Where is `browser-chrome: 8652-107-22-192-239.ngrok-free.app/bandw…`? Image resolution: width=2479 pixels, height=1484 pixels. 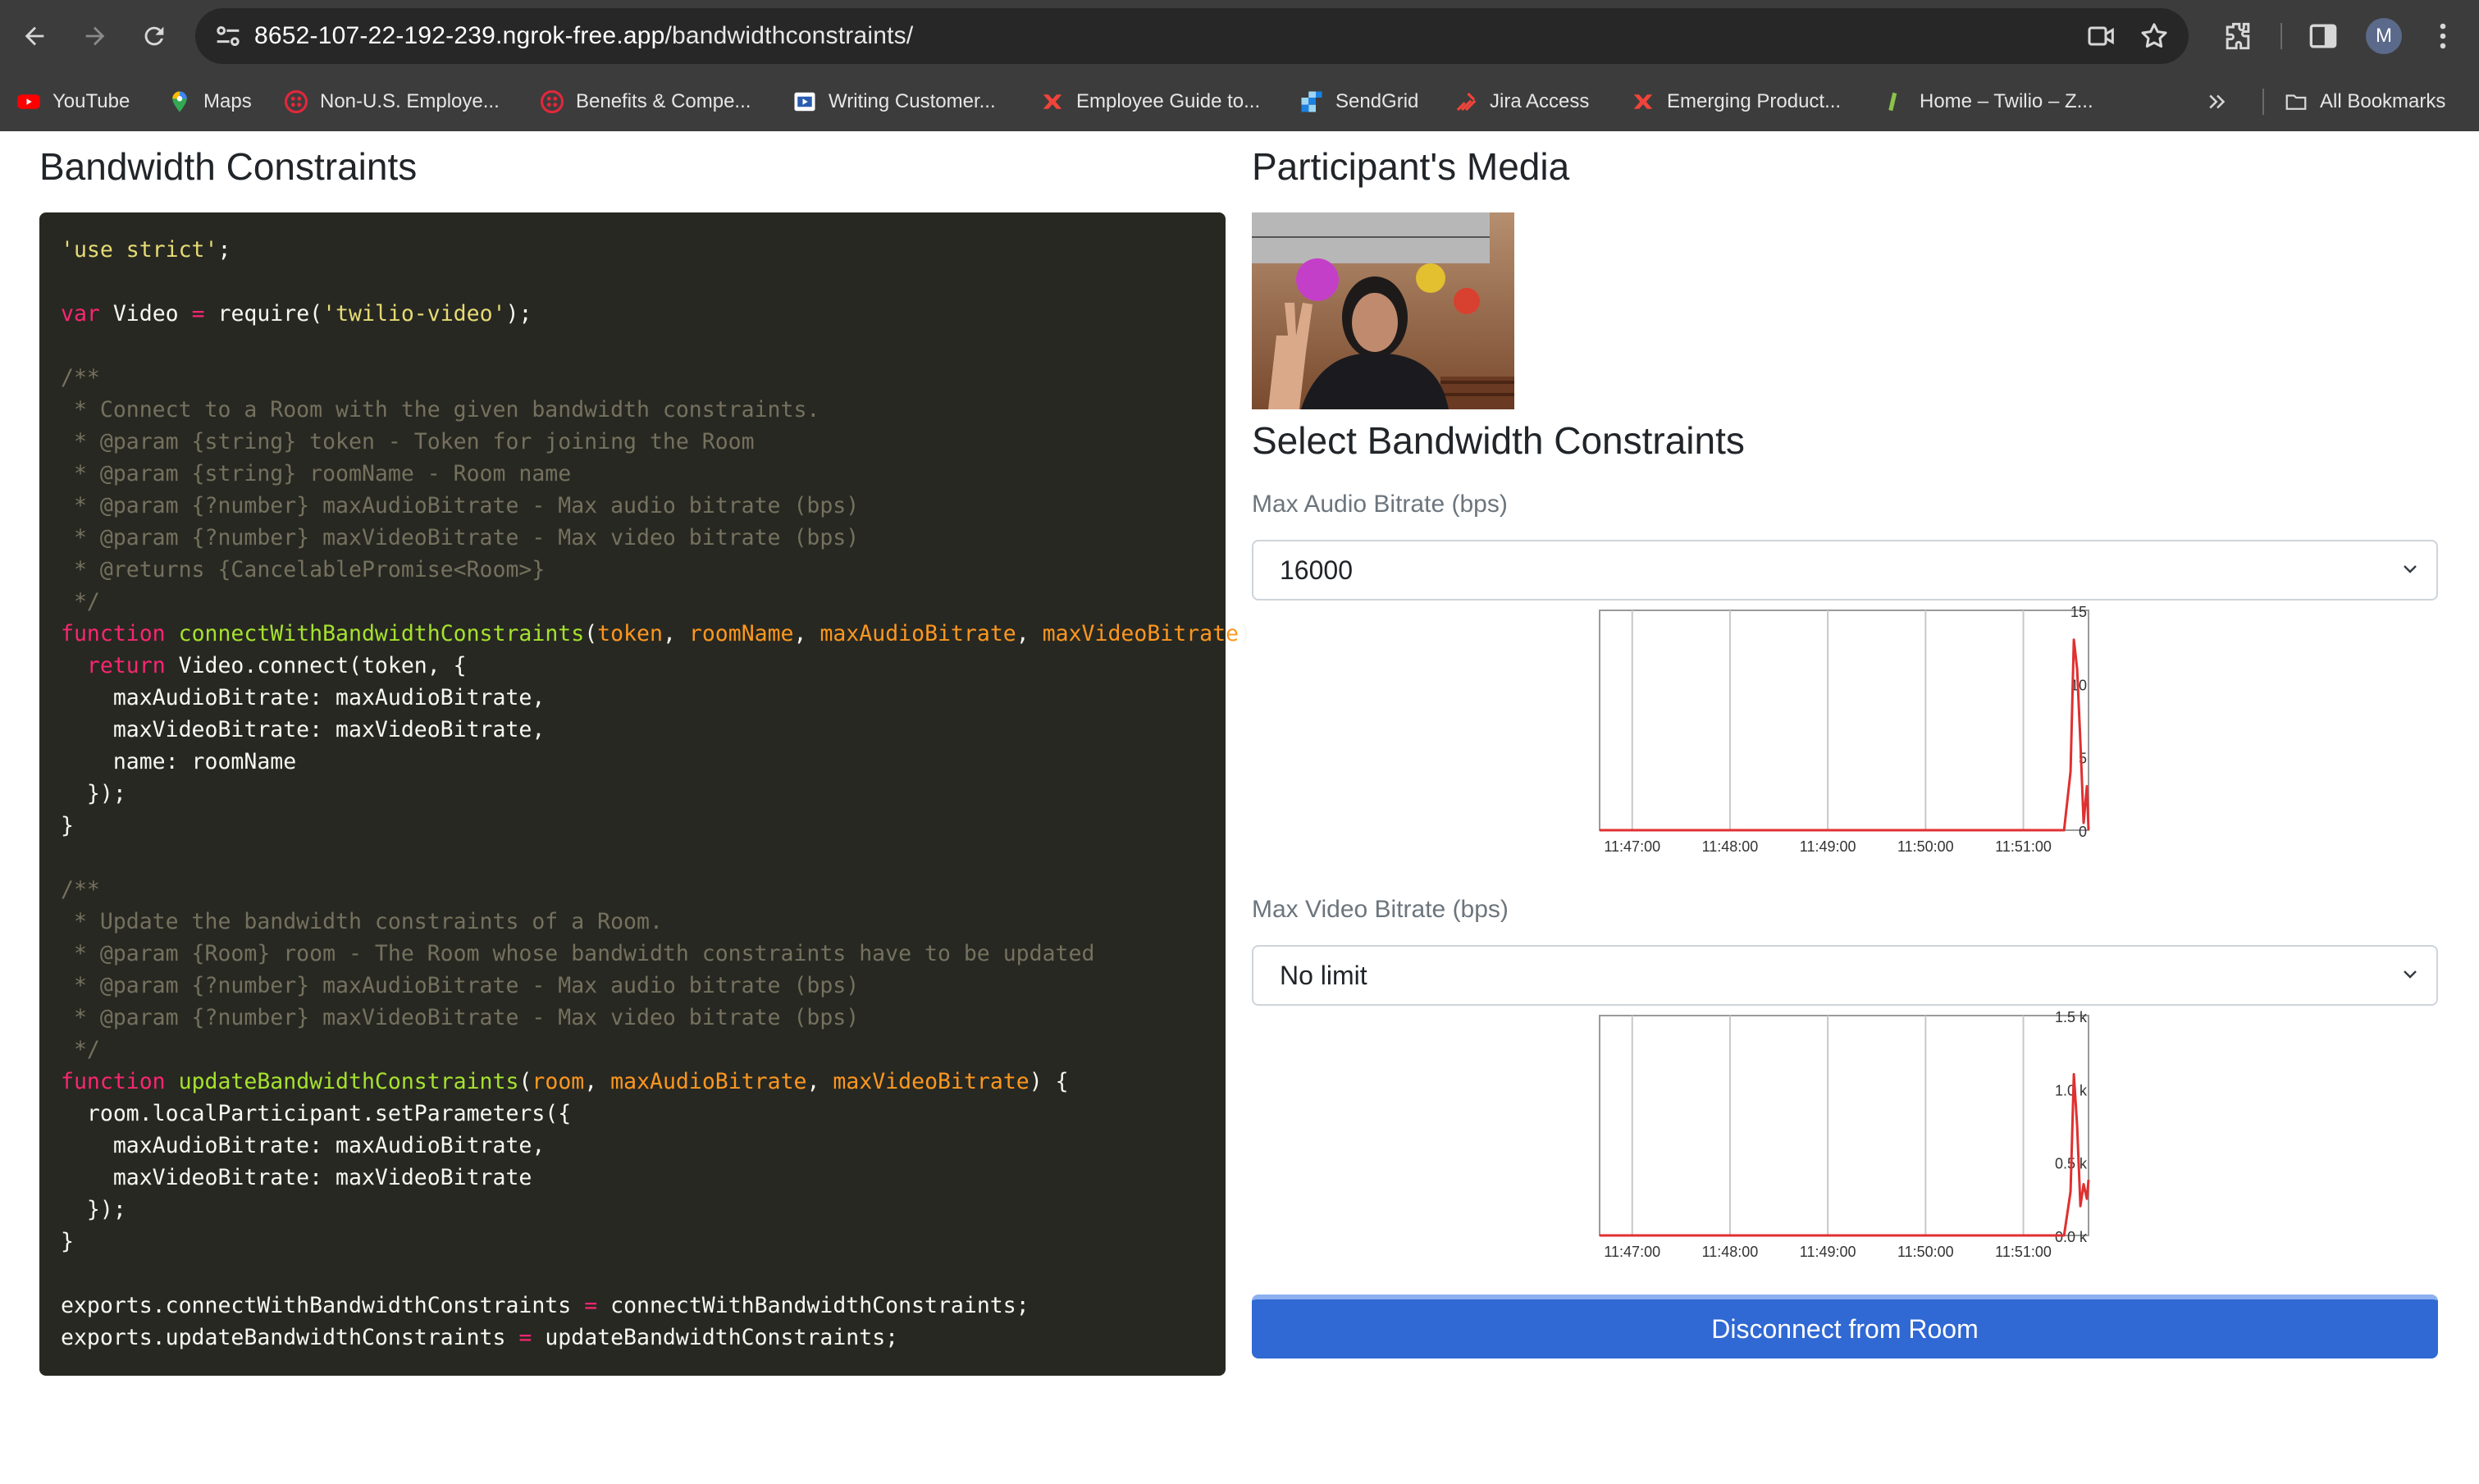 browser-chrome: 8652-107-22-192-239.ngrok-free.app/bandw… is located at coordinates (1239, 65).